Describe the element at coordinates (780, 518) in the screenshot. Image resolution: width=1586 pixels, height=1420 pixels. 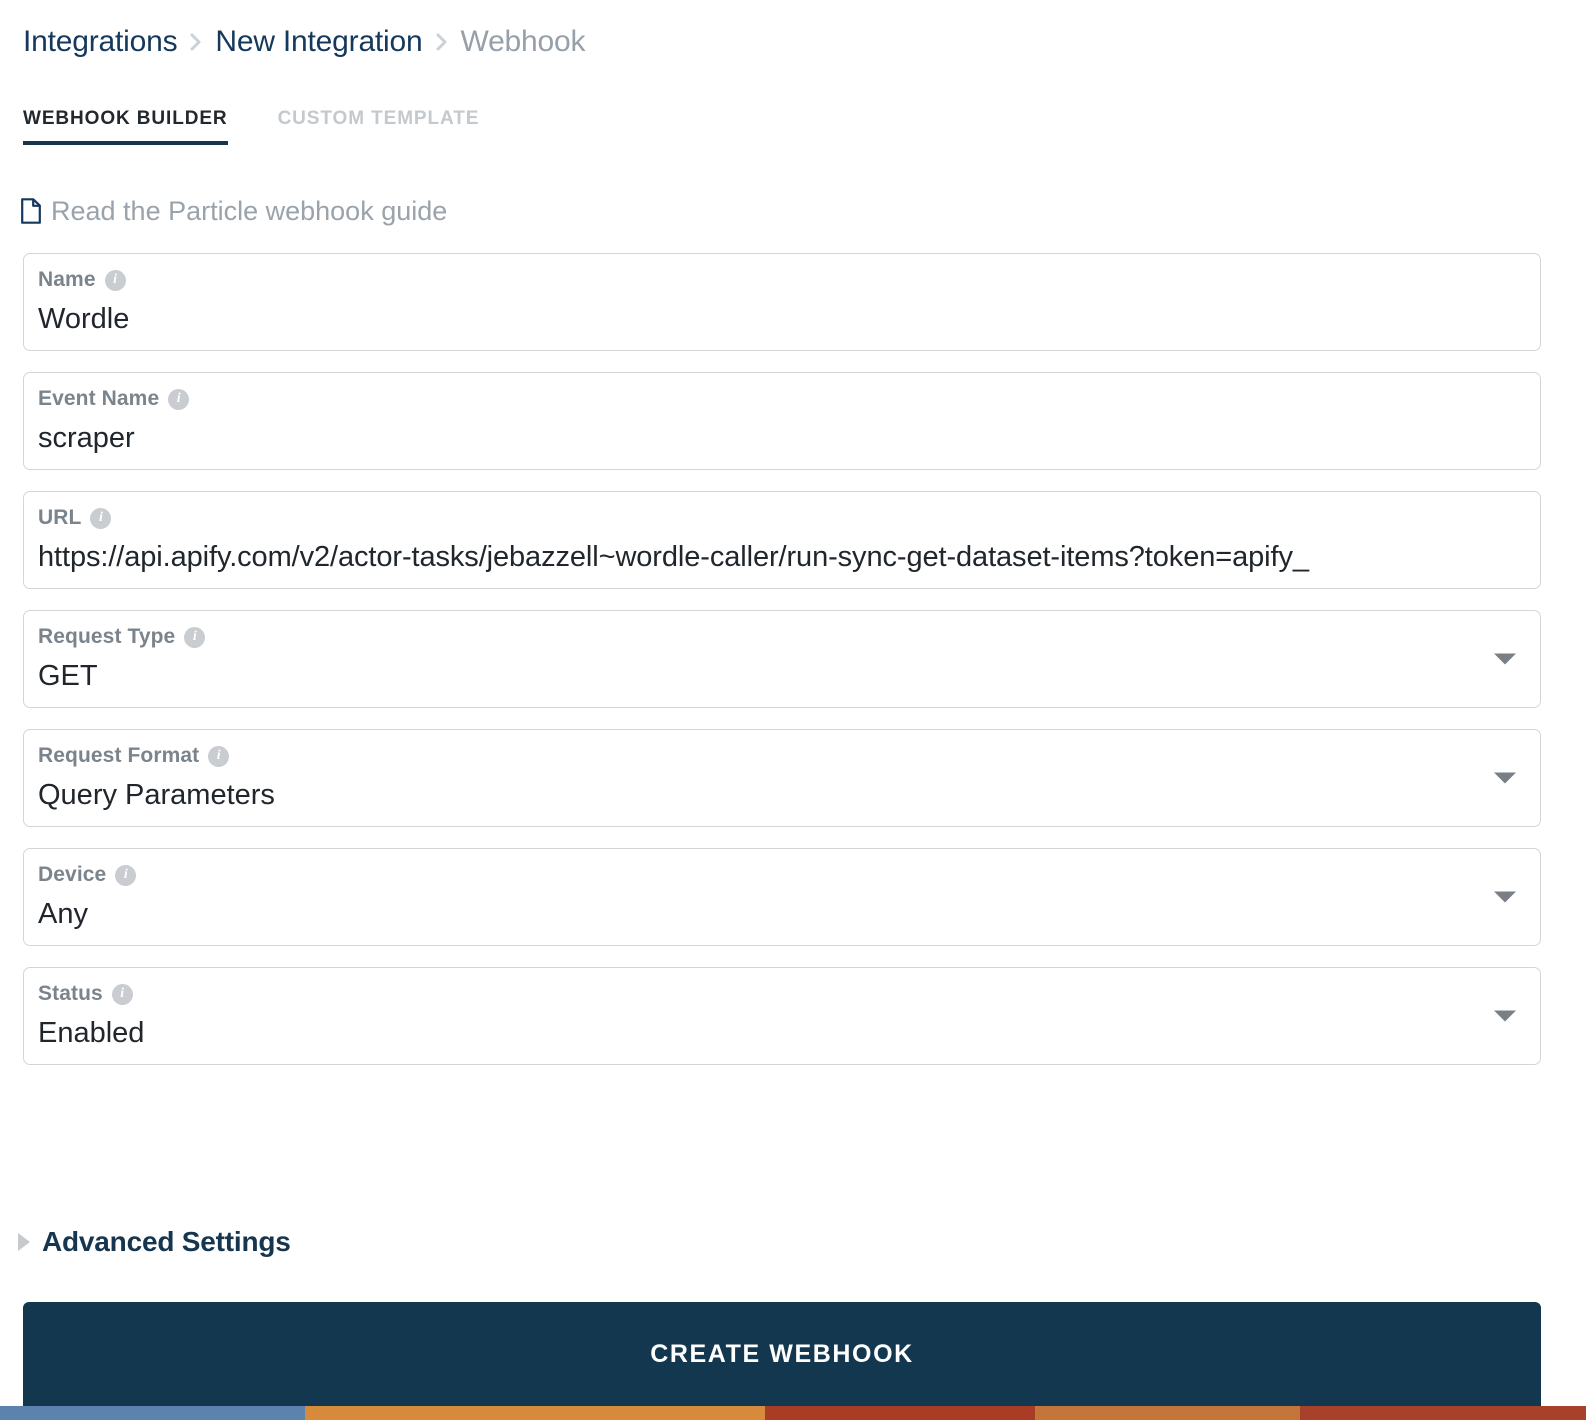
I see `field-url-label-row: URL i` at that location.